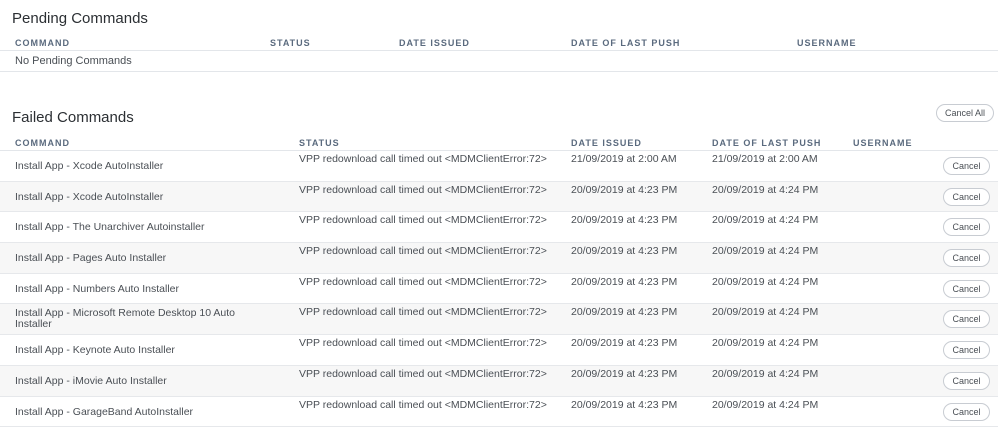 This screenshot has height=439, width=998. Describe the element at coordinates (499, 50) in the screenshot. I see `pending-header-divider` at that location.